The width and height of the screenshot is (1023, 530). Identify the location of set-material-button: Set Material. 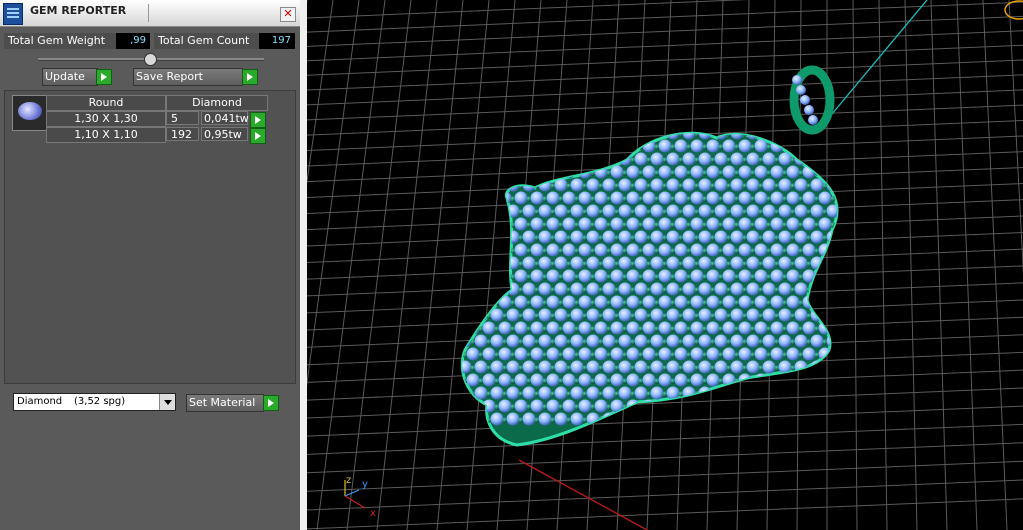
(225, 403).